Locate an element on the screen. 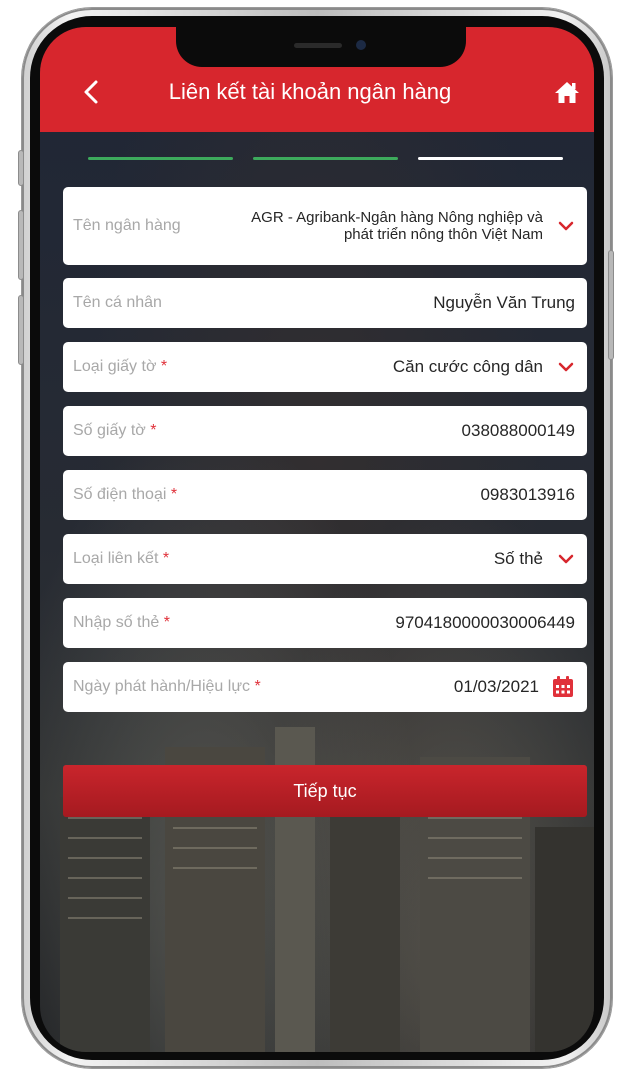  document-number-value: 038088000149 is located at coordinates (518, 430).